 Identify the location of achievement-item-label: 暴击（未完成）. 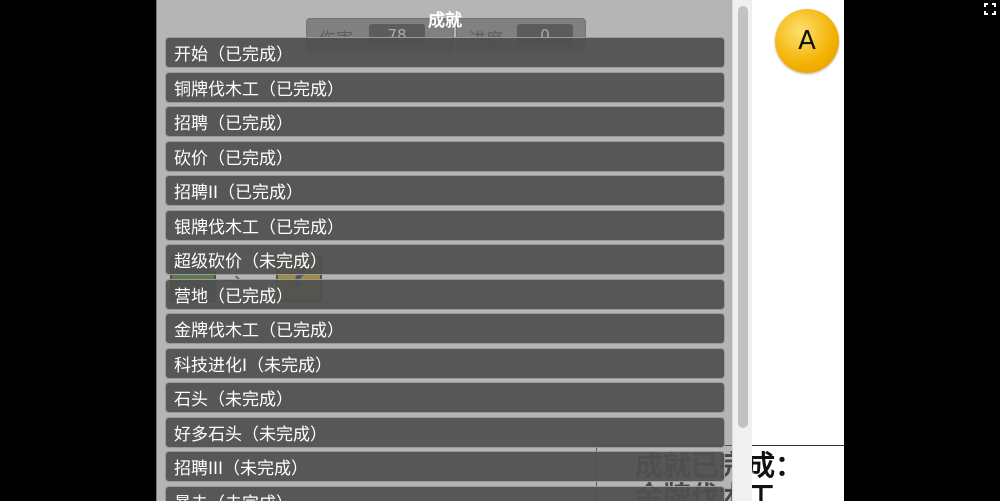
(233, 495).